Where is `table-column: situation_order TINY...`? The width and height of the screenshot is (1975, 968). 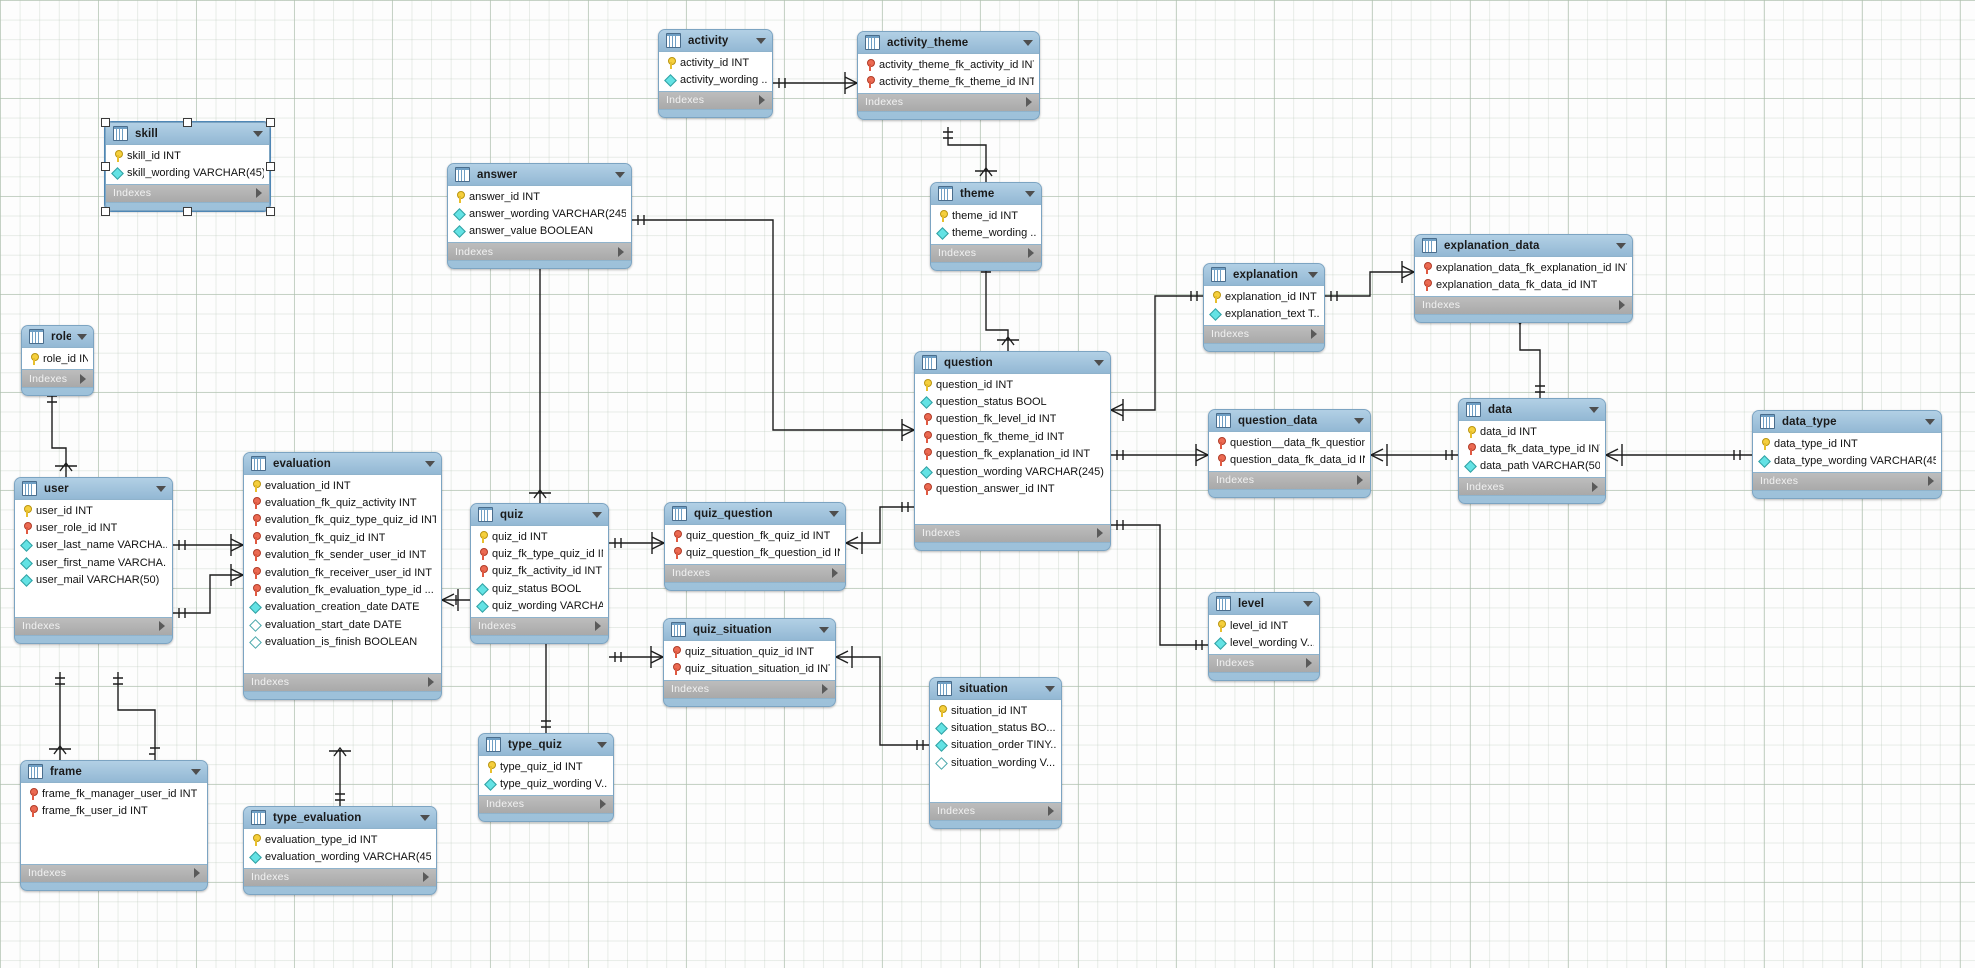
table-column: situation_order TINY... is located at coordinates (995, 745).